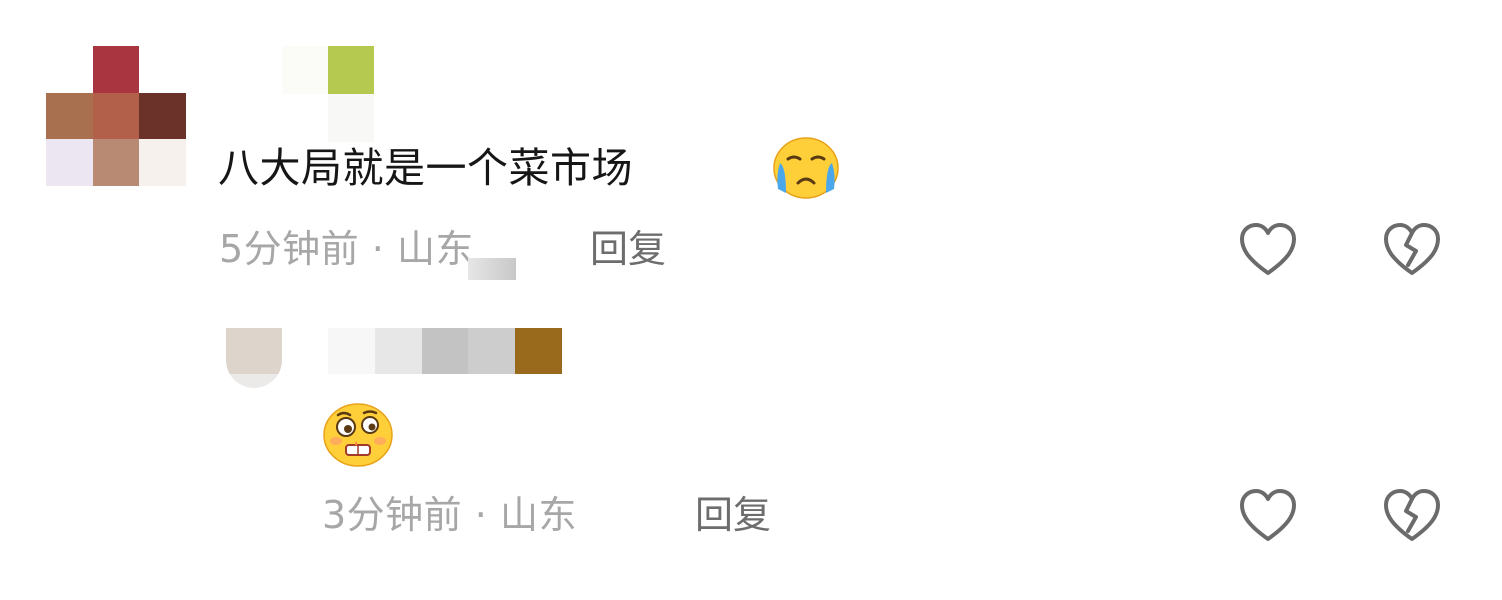 The width and height of the screenshot is (1502, 600). What do you see at coordinates (289, 249) in the screenshot?
I see `comment-time: 5分钟前` at bounding box center [289, 249].